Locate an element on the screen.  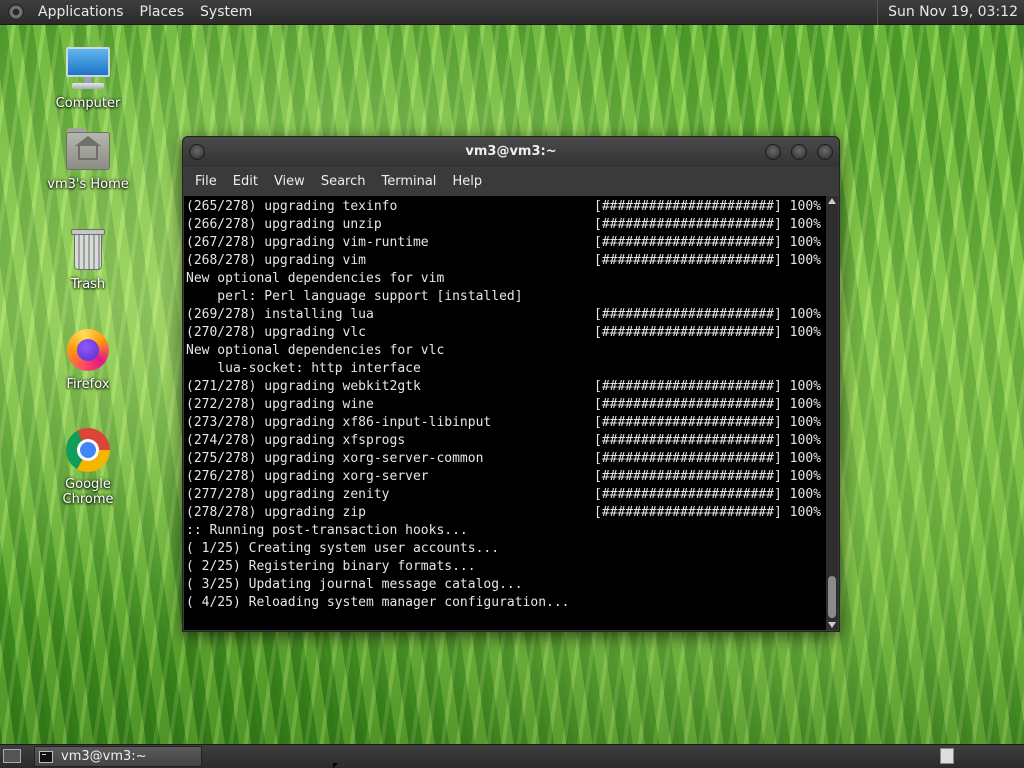
clock: Sun Nov 19, 03:12 is located at coordinates (950, 12).